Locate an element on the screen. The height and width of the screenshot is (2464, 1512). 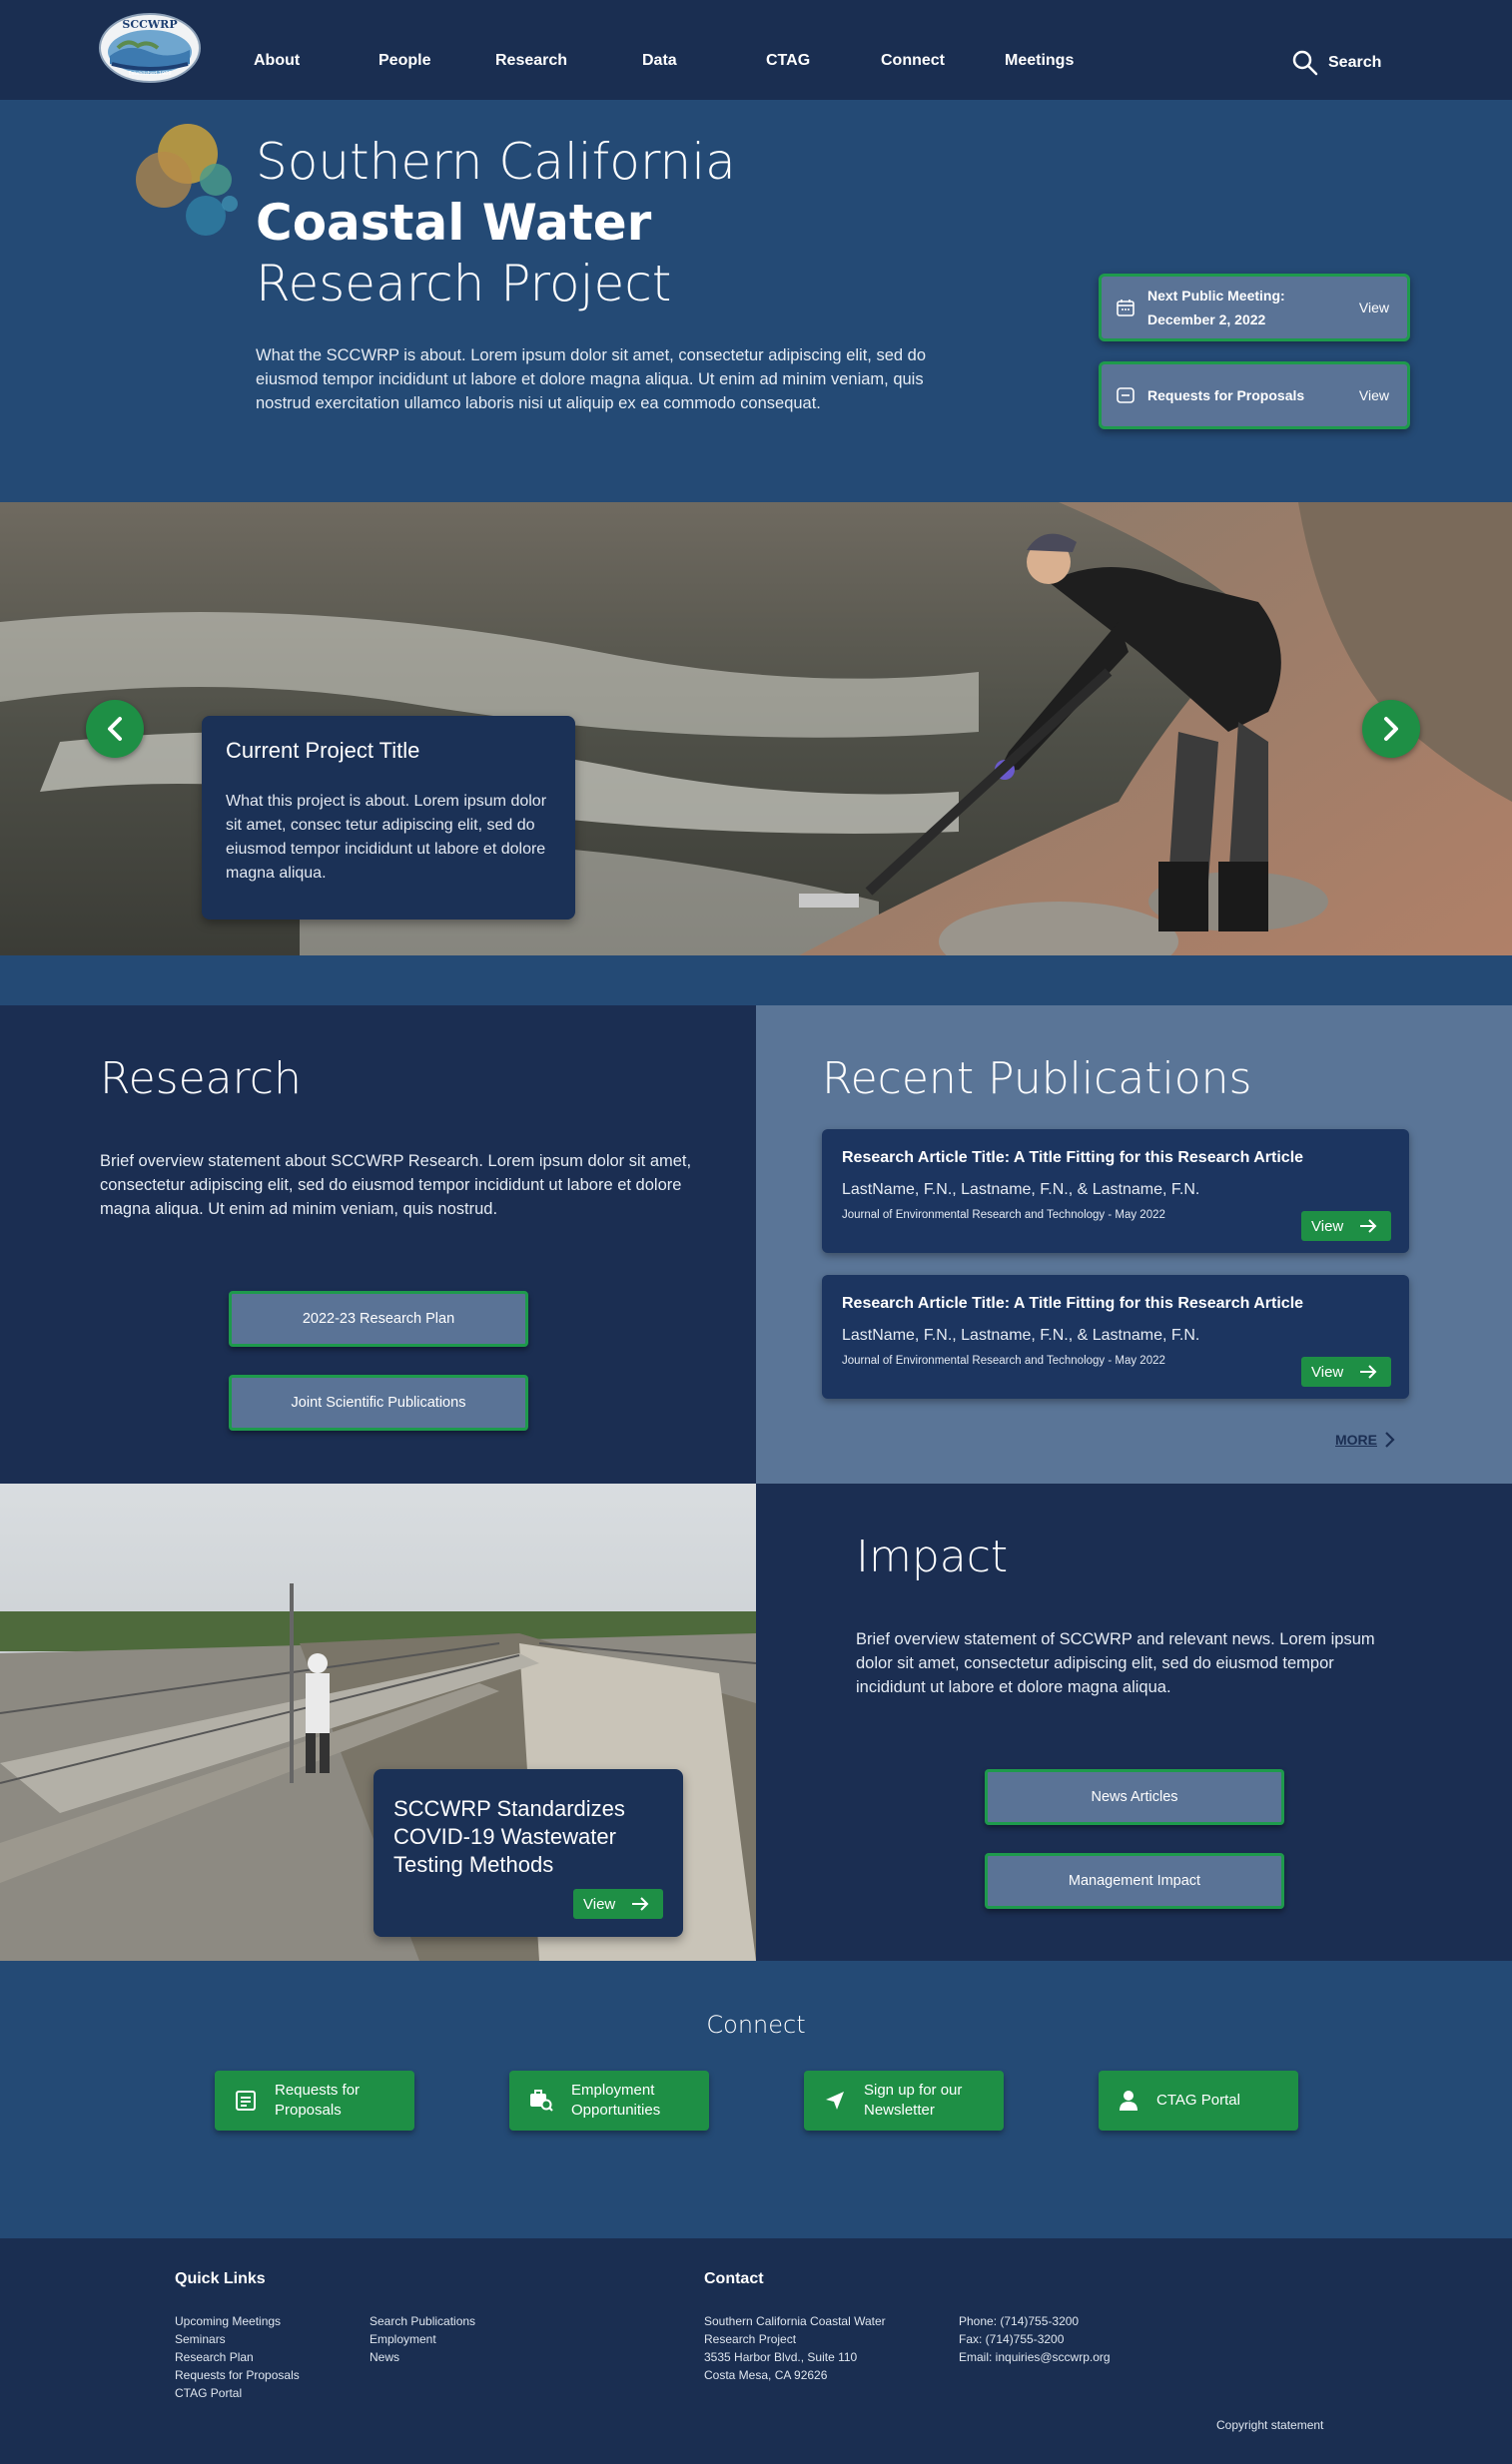
next-meeting-view: View is located at coordinates (1374, 307).